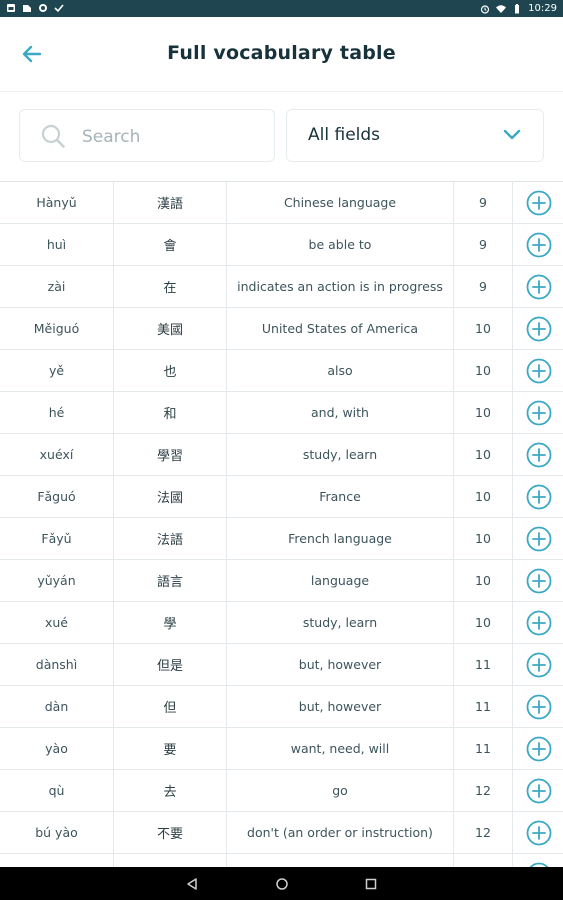 This screenshot has width=563, height=900. Describe the element at coordinates (170, 286) in the screenshot. I see `hanzi-cell: 在` at that location.